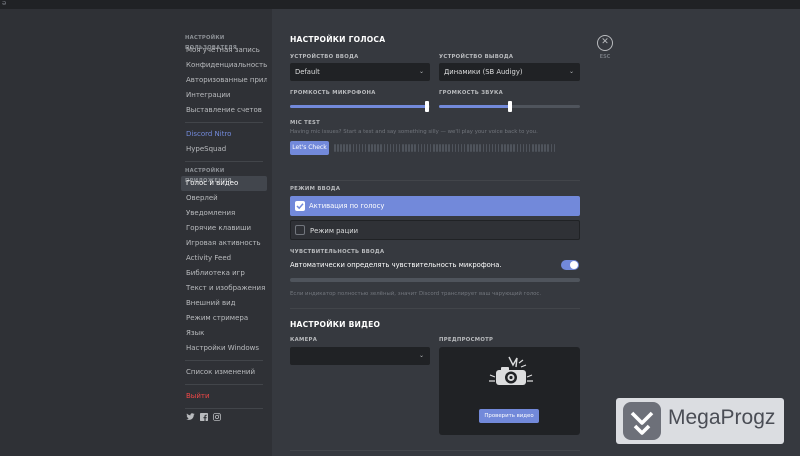  I want to click on sidebar-item-integrations: Интеграции, so click(224, 95).